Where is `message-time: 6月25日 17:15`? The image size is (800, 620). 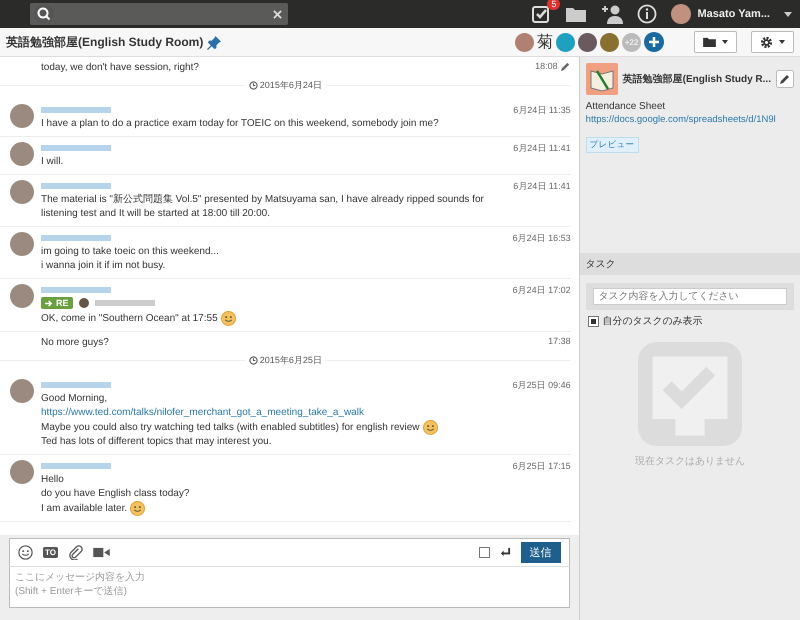 message-time: 6月25日 17:15 is located at coordinates (541, 466).